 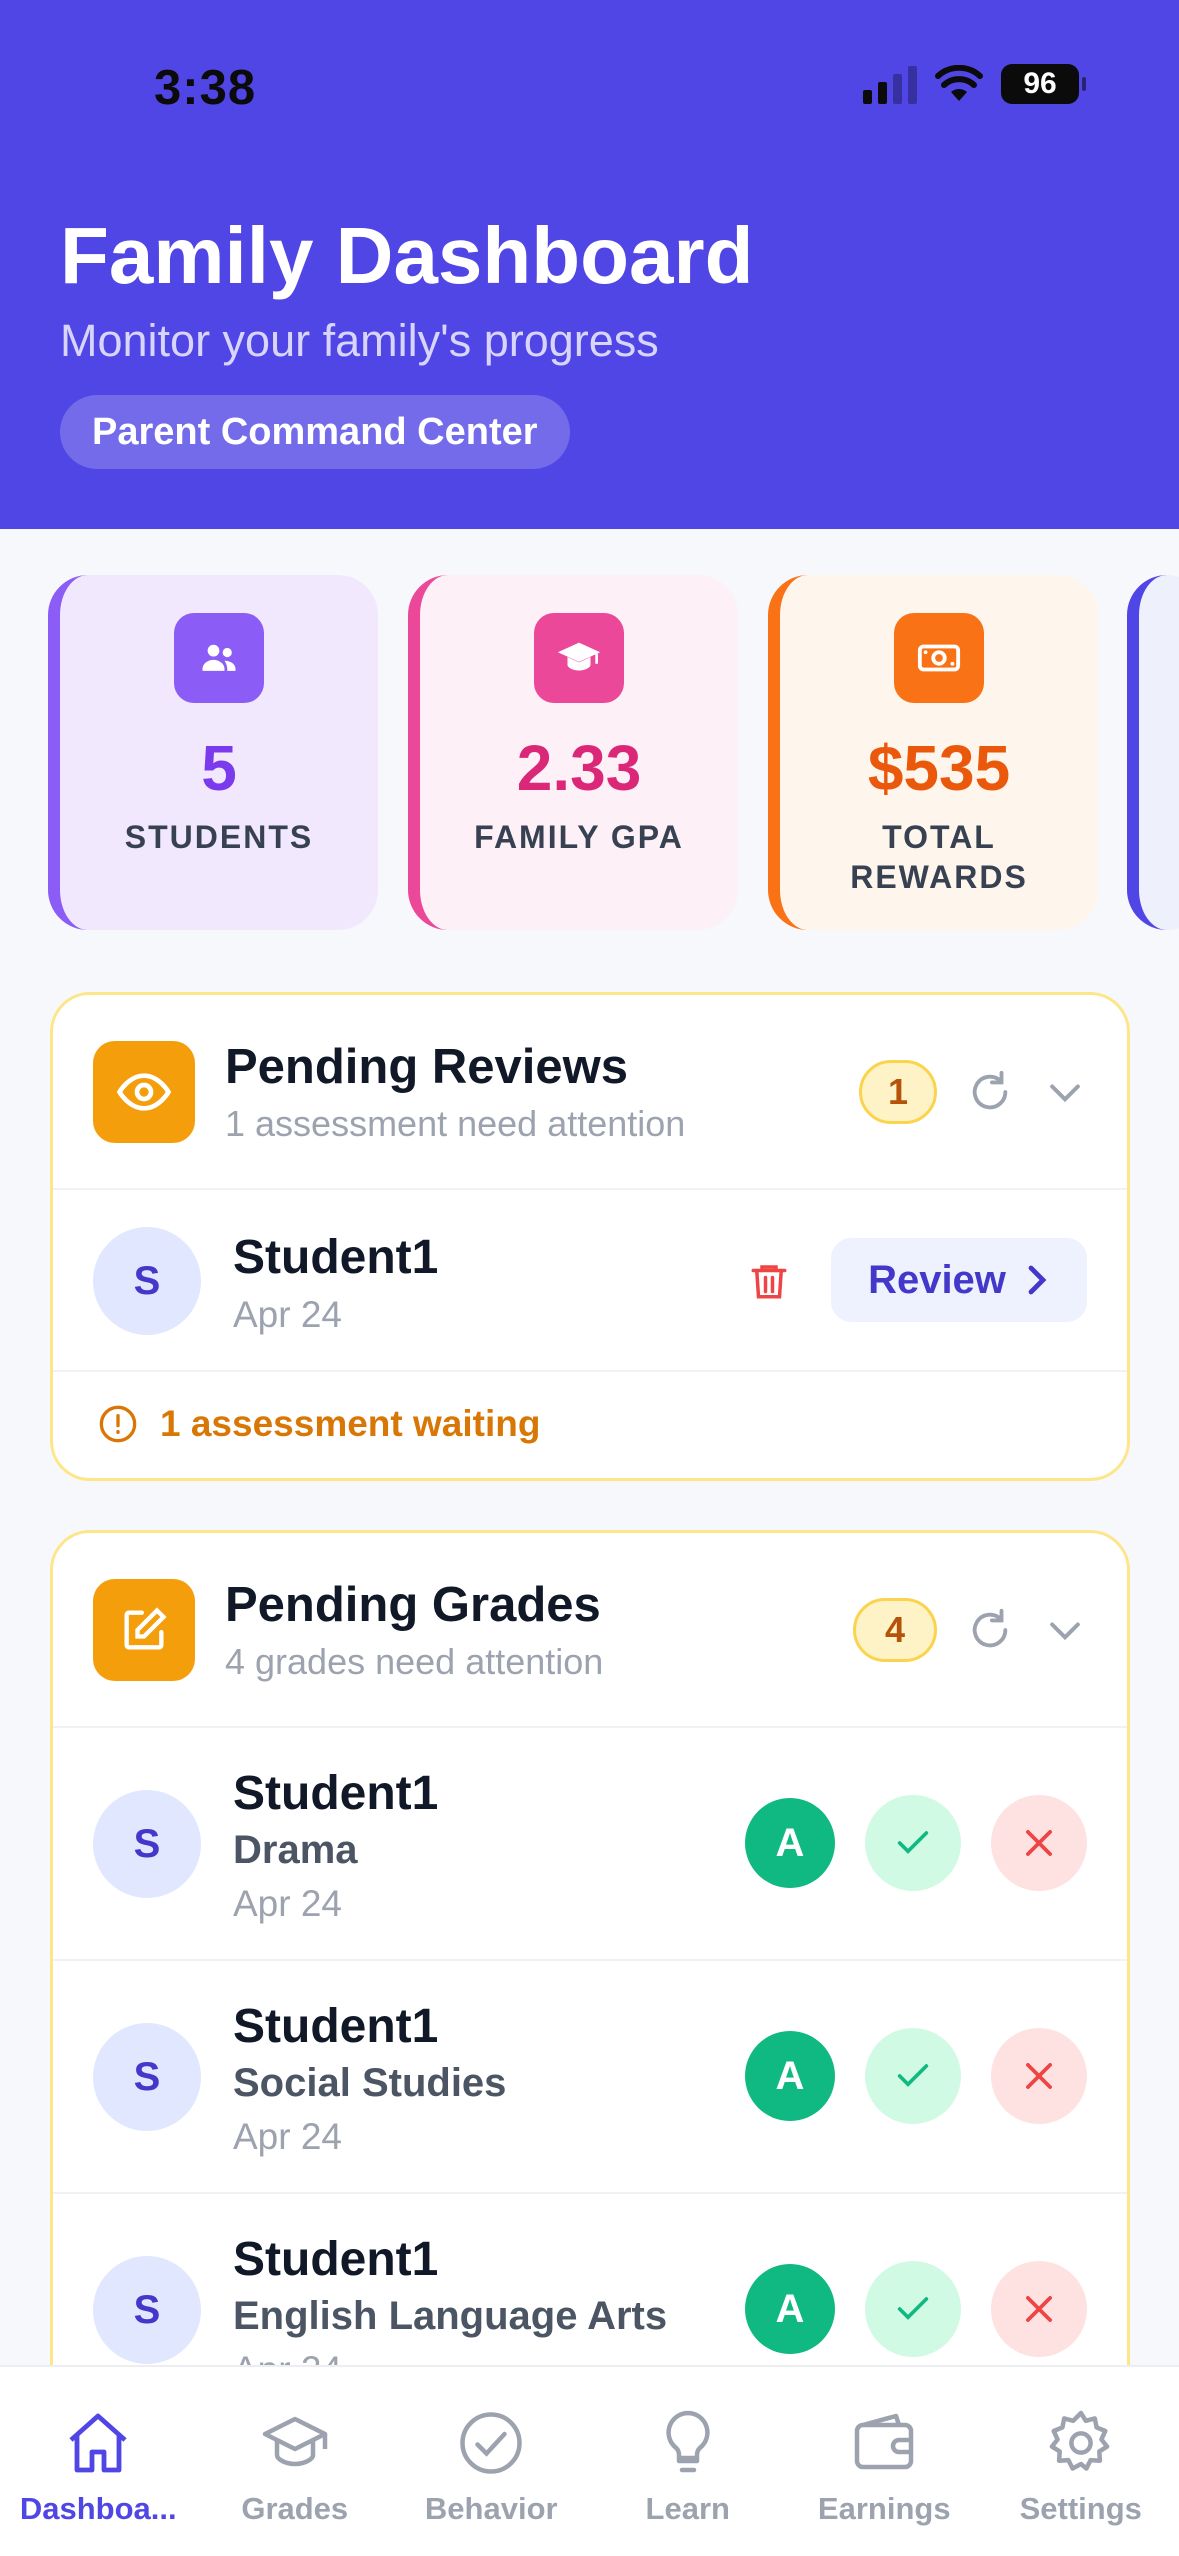 I want to click on panel-title: Pending Grades, so click(x=413, y=1604).